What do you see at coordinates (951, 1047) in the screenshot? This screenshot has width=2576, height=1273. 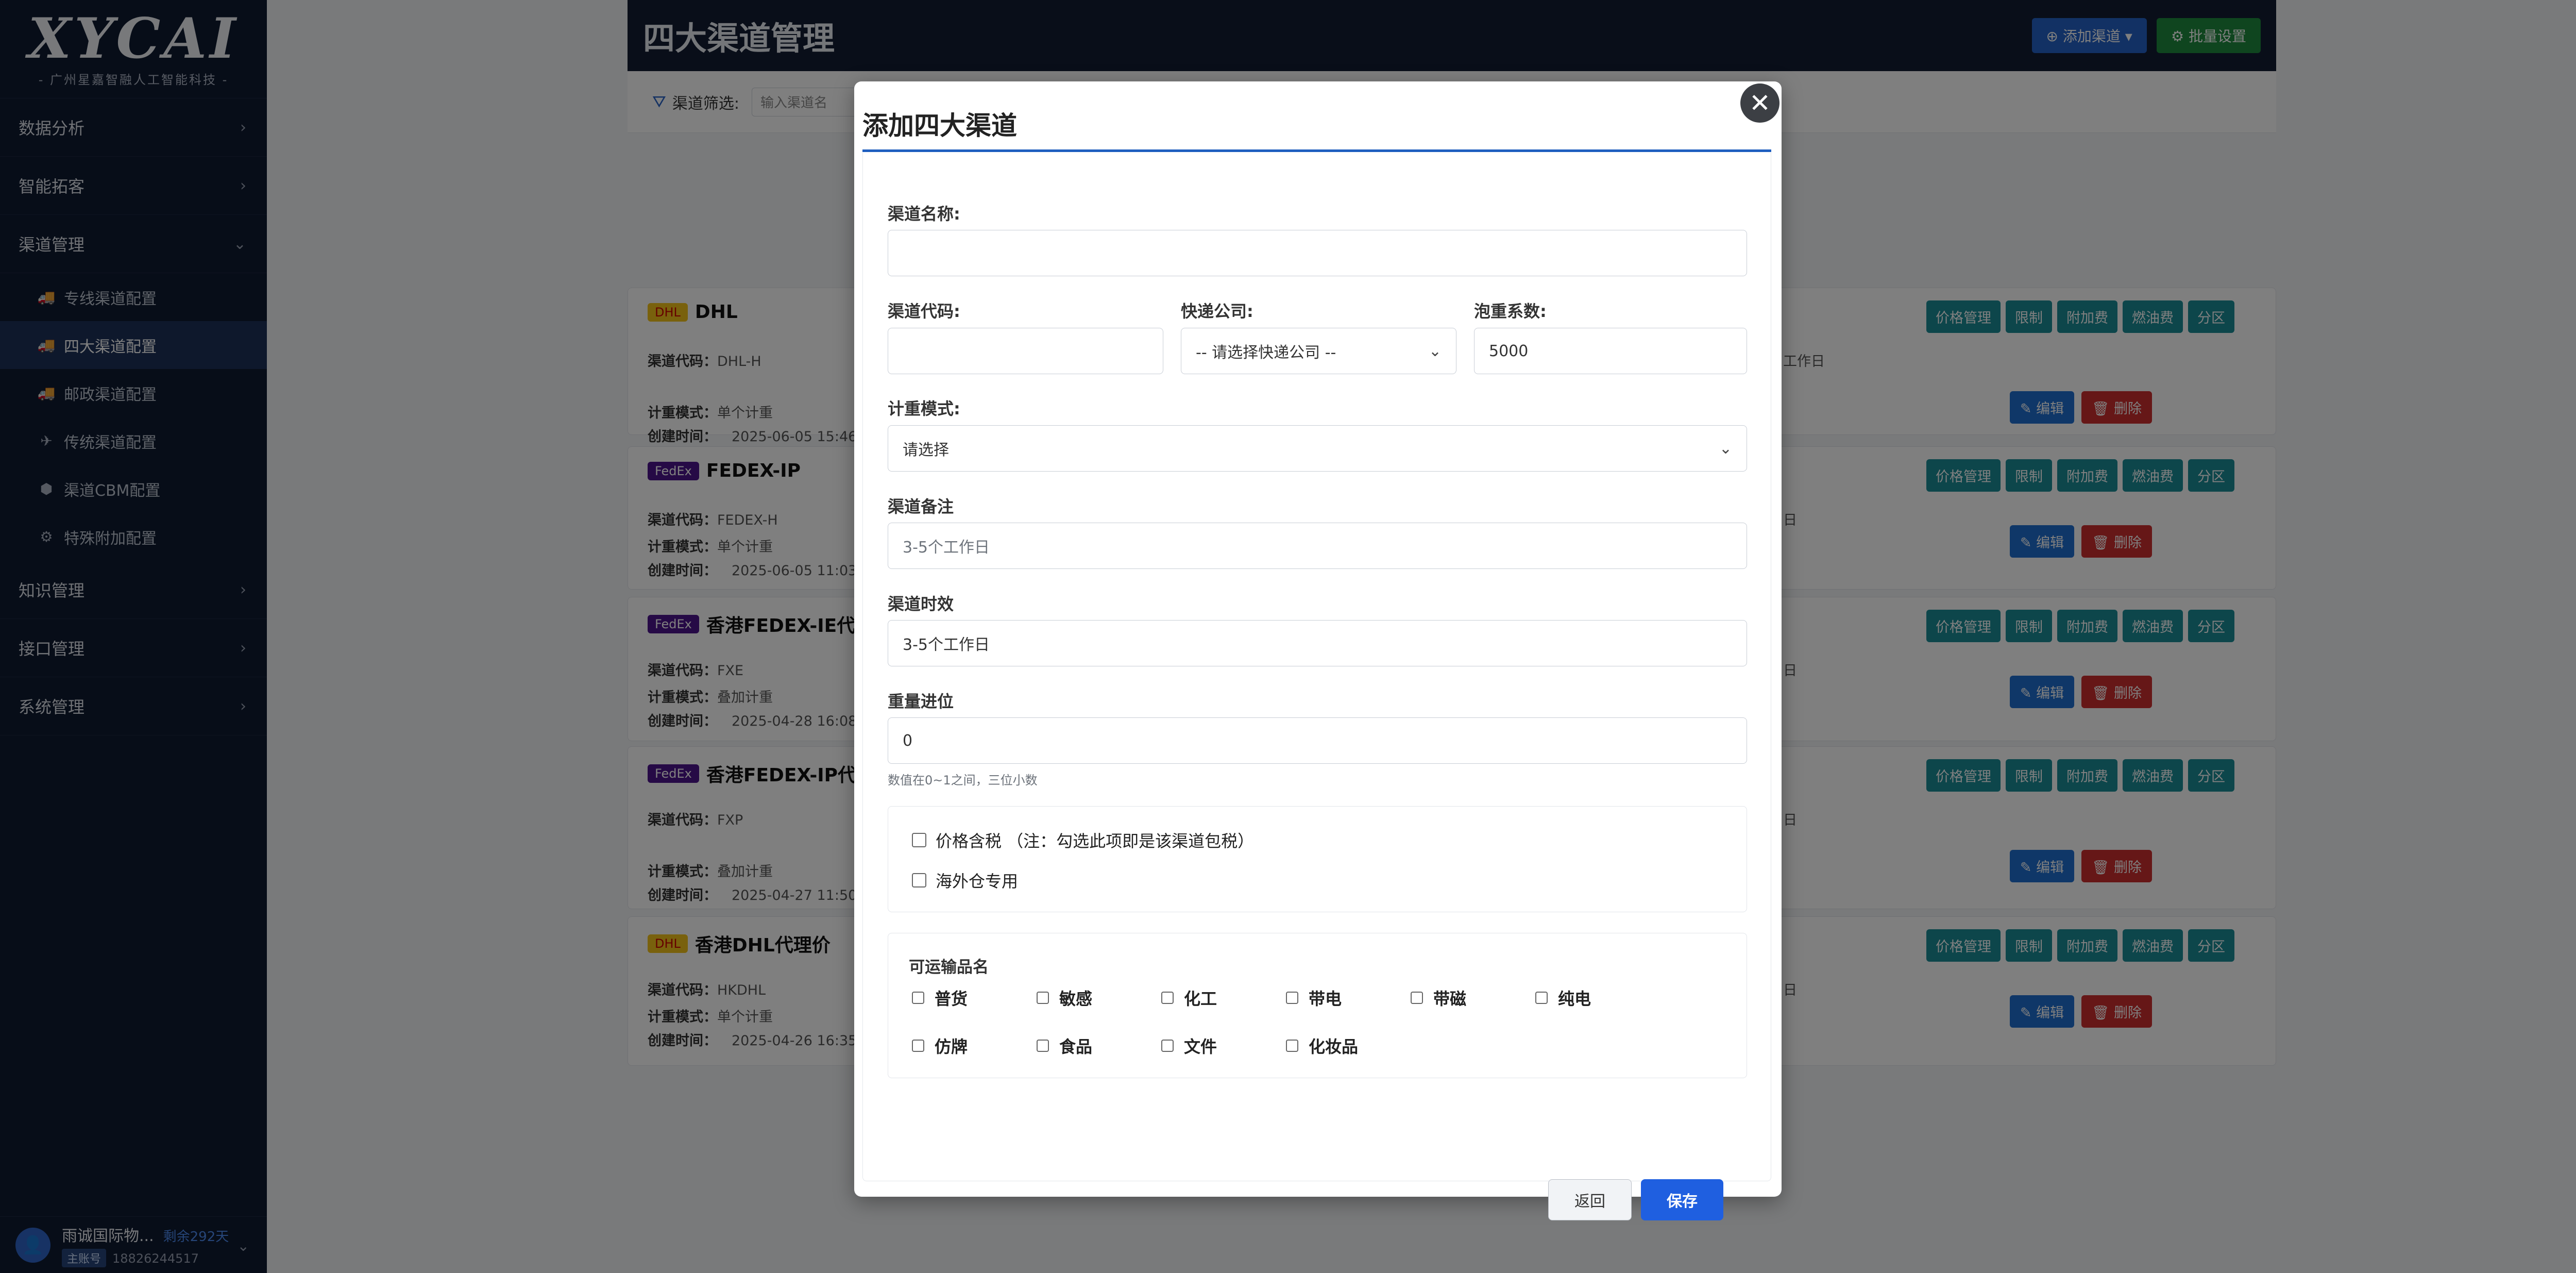 I see `goods-label: 仿牌` at bounding box center [951, 1047].